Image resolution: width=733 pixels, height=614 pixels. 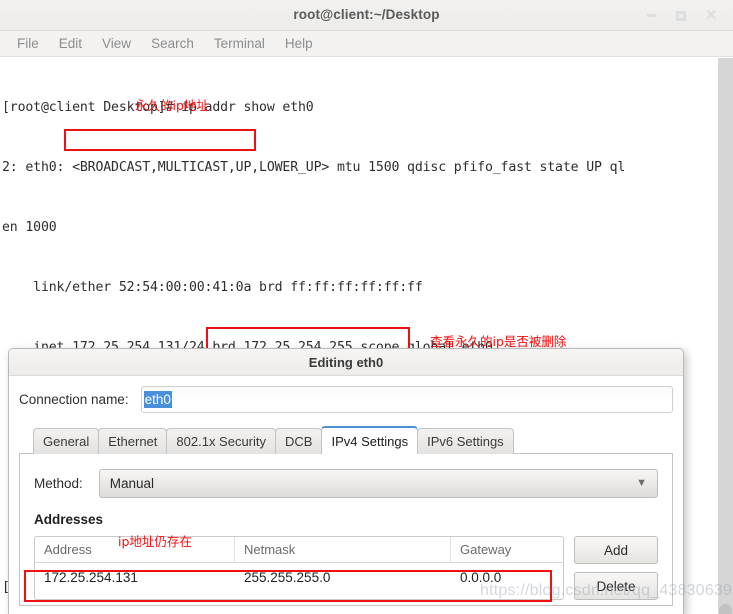 What do you see at coordinates (370, 440) in the screenshot?
I see `tab-ipv4-settings: IPv4 Settings` at bounding box center [370, 440].